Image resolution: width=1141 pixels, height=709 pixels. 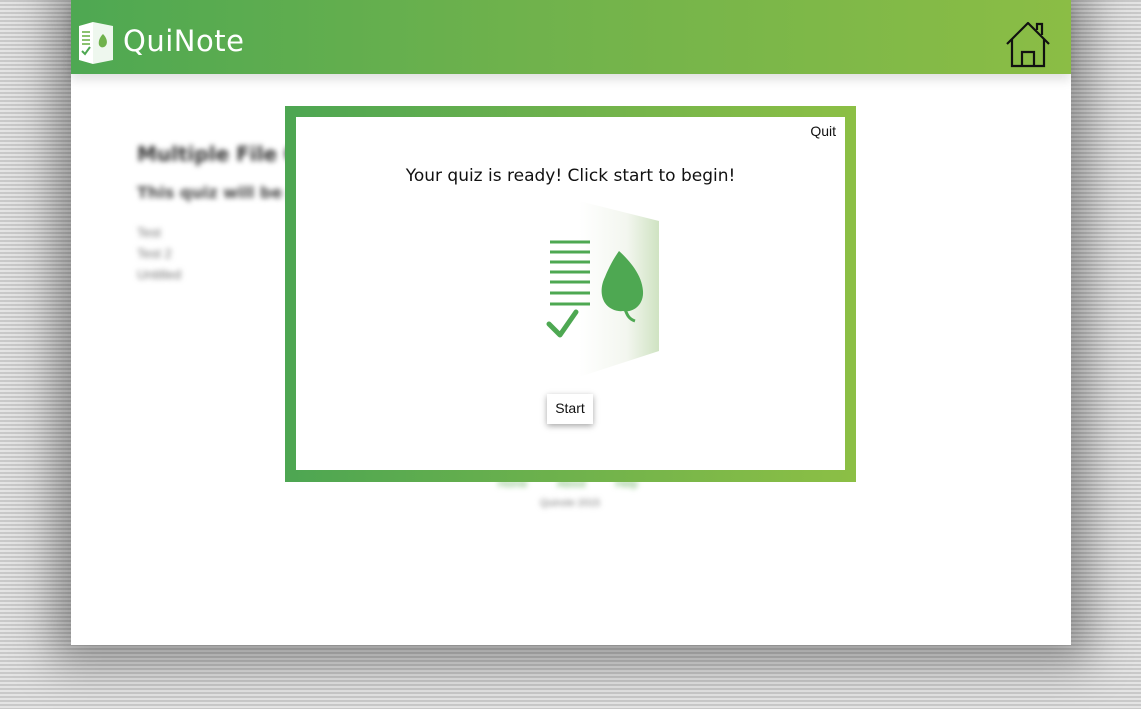 What do you see at coordinates (1028, 45) in the screenshot?
I see `home-icon` at bounding box center [1028, 45].